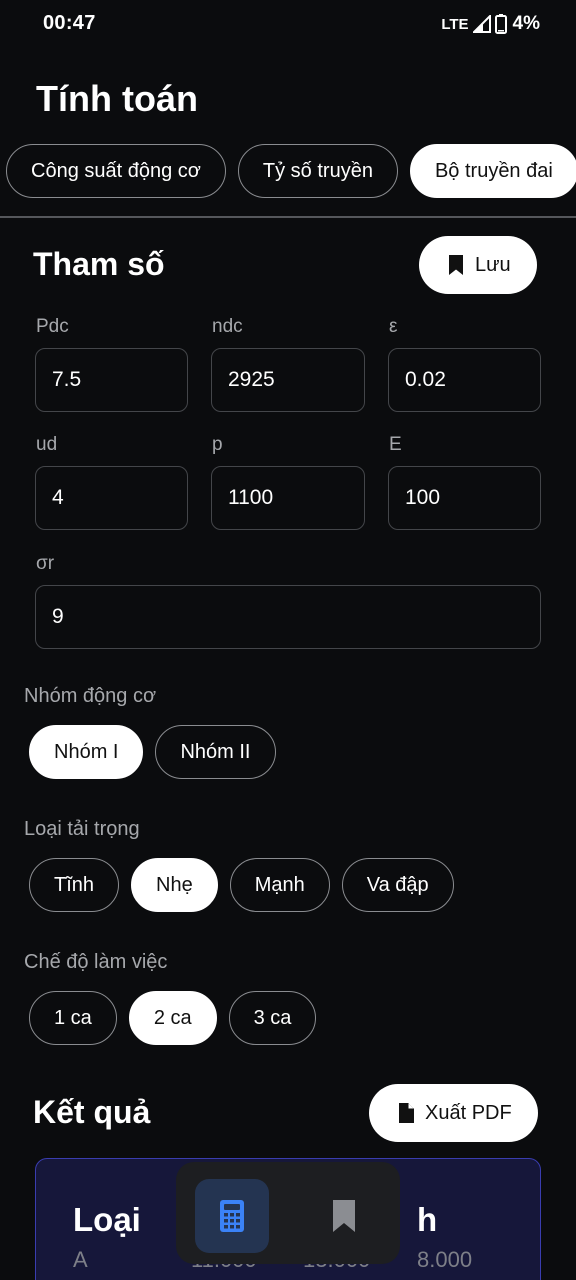 The image size is (576, 1280). What do you see at coordinates (395, 444) in the screenshot?
I see `field-label-e: E` at bounding box center [395, 444].